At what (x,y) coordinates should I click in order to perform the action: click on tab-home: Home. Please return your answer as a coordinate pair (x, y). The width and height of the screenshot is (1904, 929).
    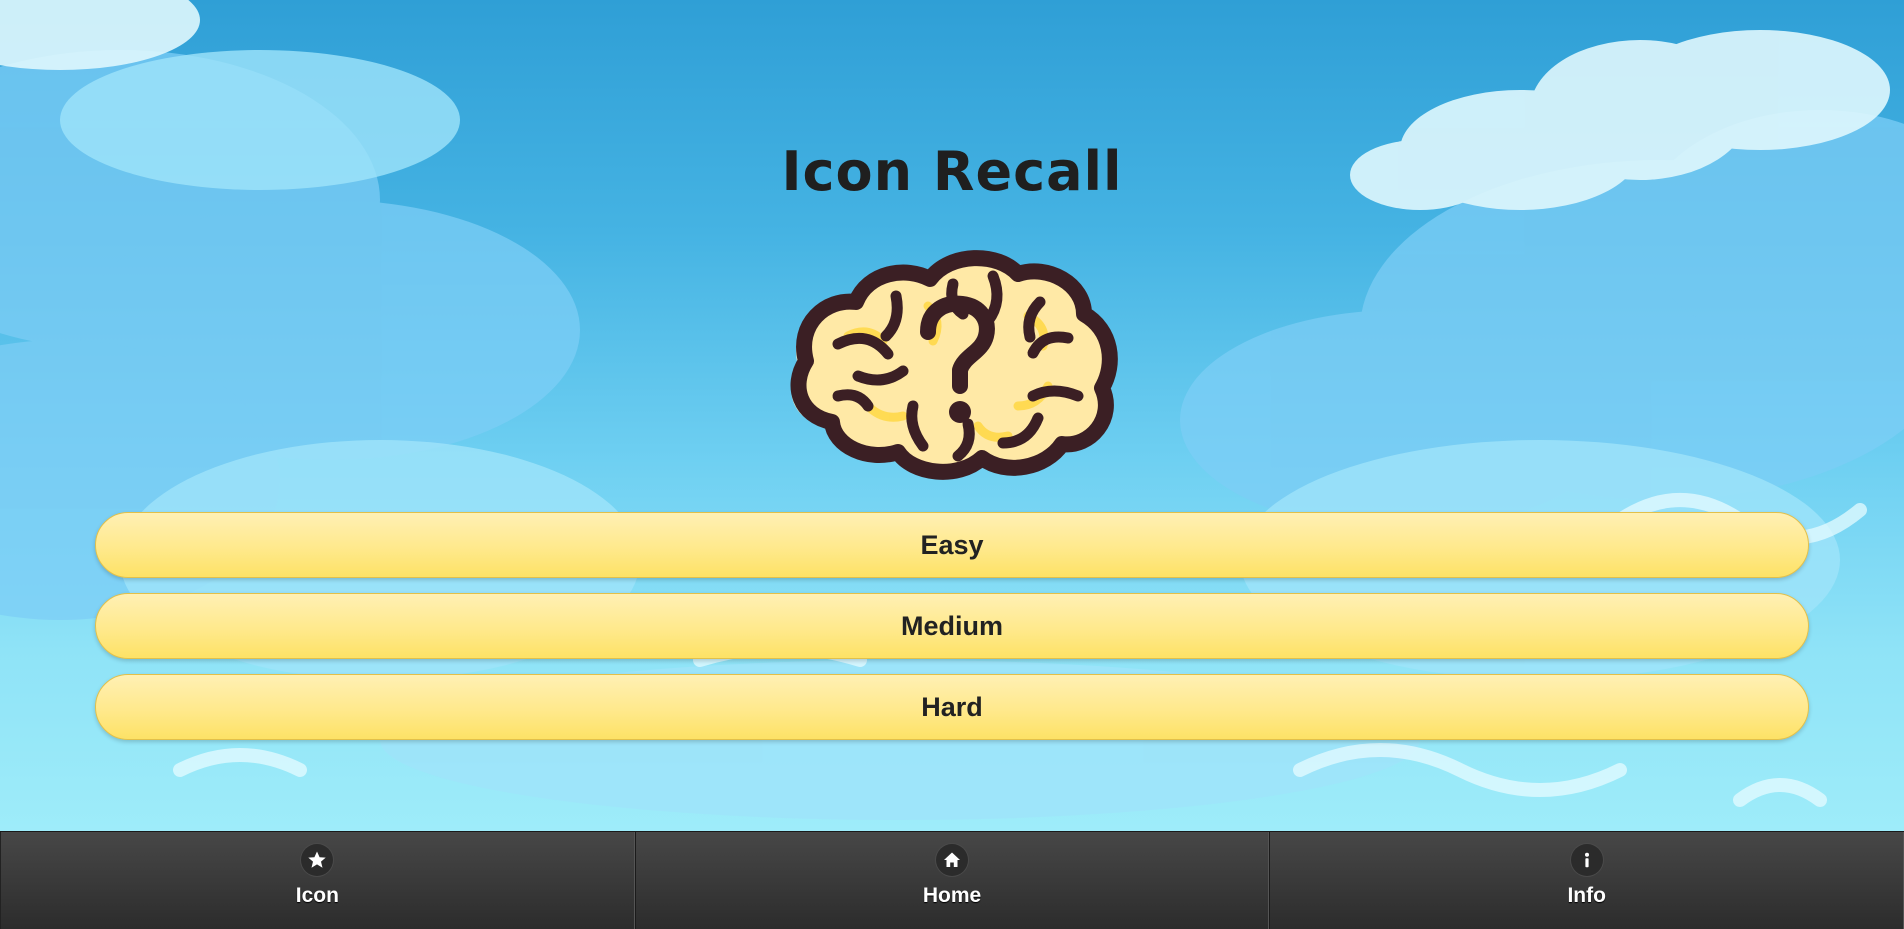
    Looking at the image, I should click on (952, 880).